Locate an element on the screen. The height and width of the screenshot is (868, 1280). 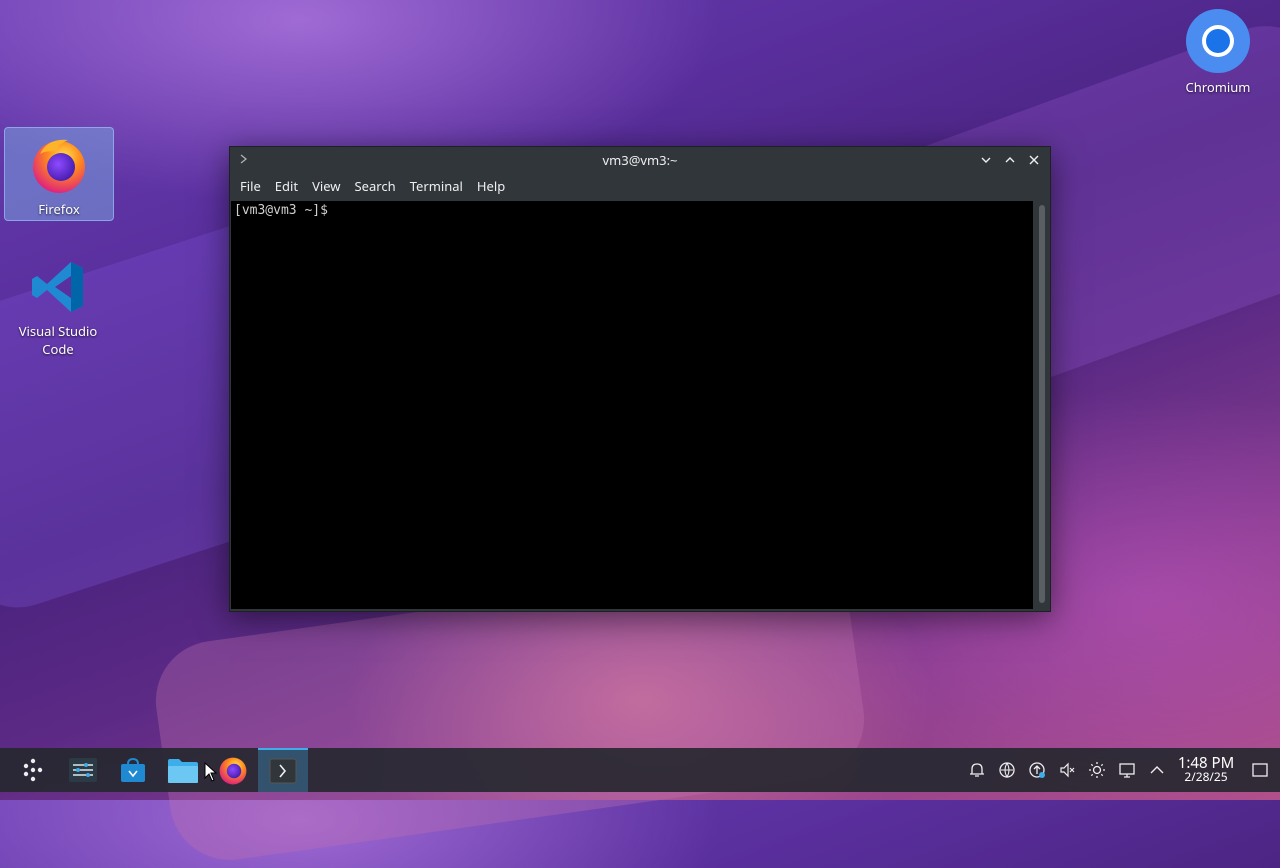
taskbar-system-settings is located at coordinates (83, 770).